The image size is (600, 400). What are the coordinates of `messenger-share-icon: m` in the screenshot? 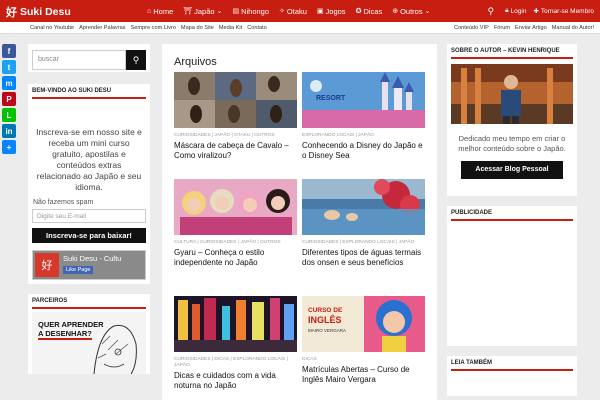 It's located at (9, 83).